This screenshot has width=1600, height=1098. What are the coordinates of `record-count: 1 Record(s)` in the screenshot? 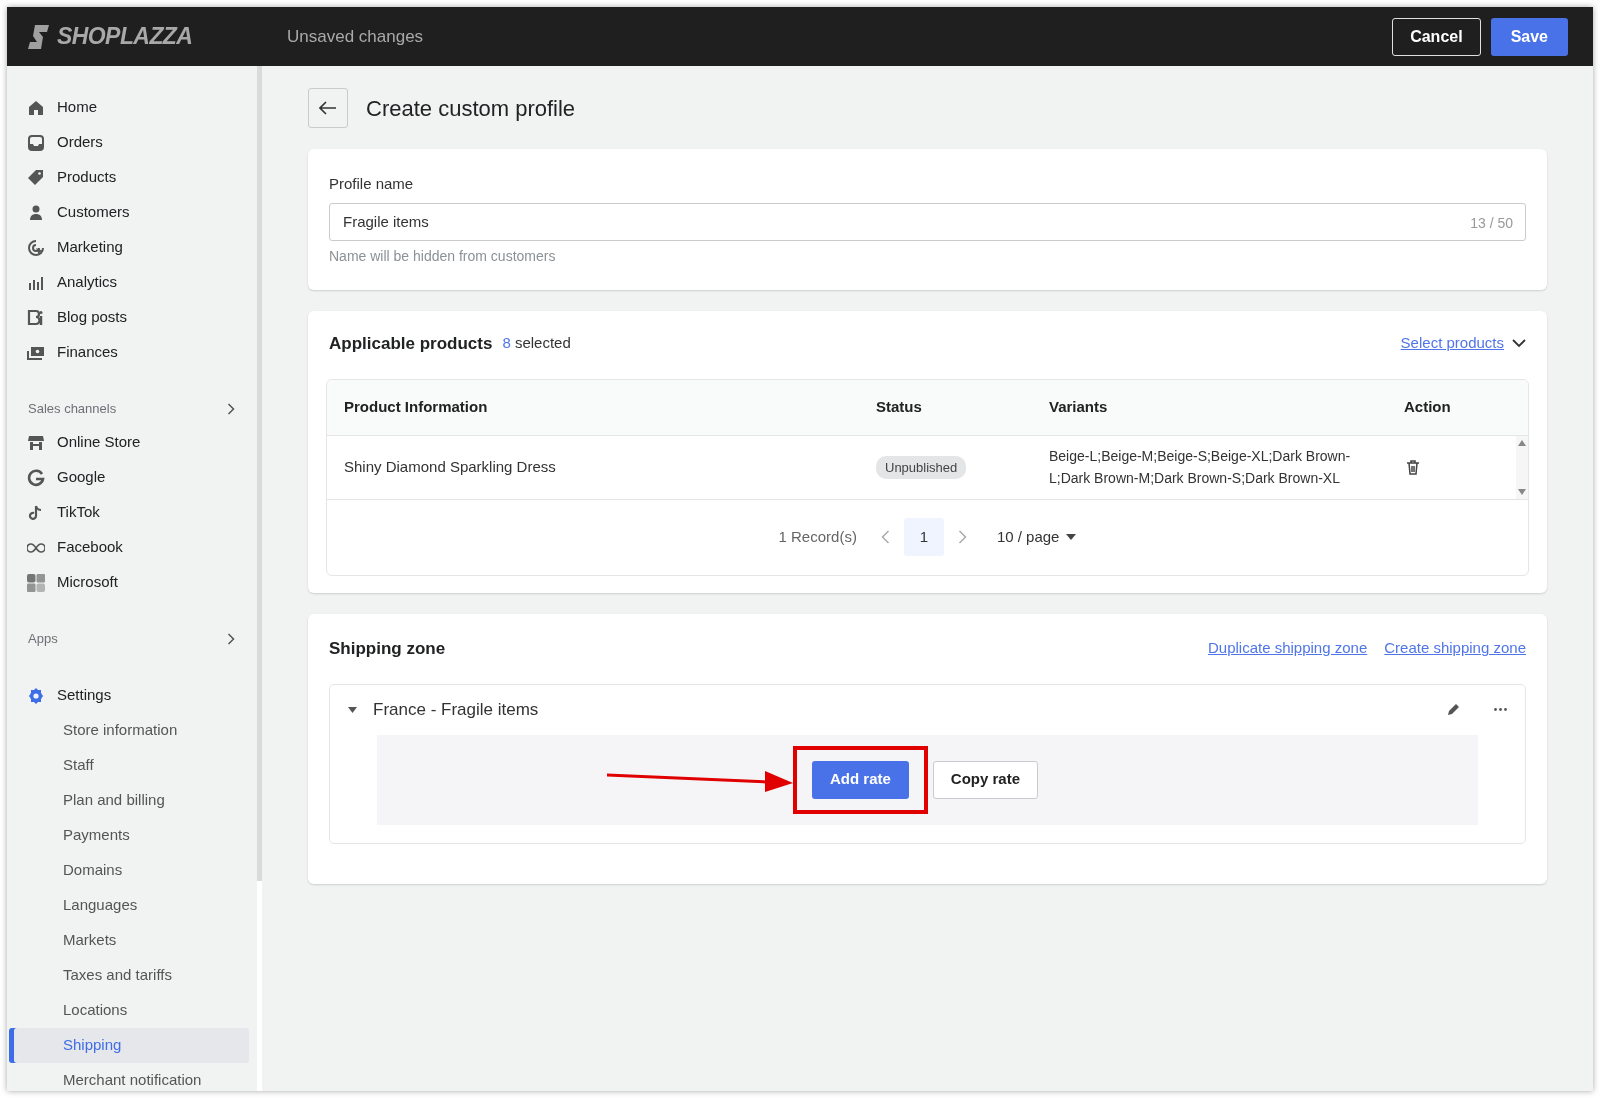 It's located at (817, 536).